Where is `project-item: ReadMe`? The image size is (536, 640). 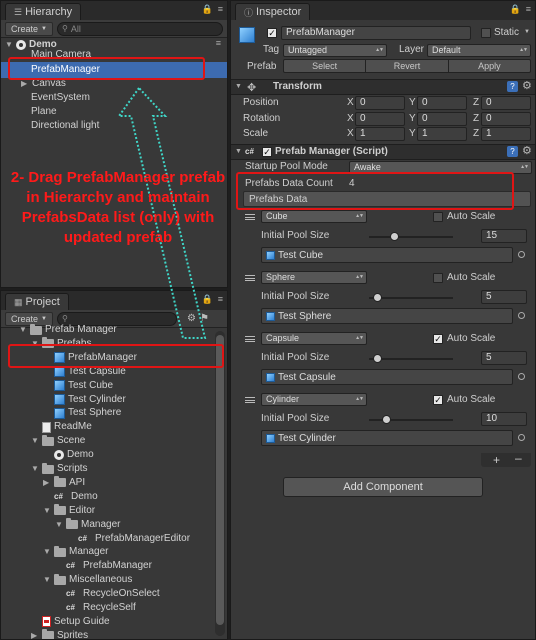 project-item: ReadMe is located at coordinates (61, 427).